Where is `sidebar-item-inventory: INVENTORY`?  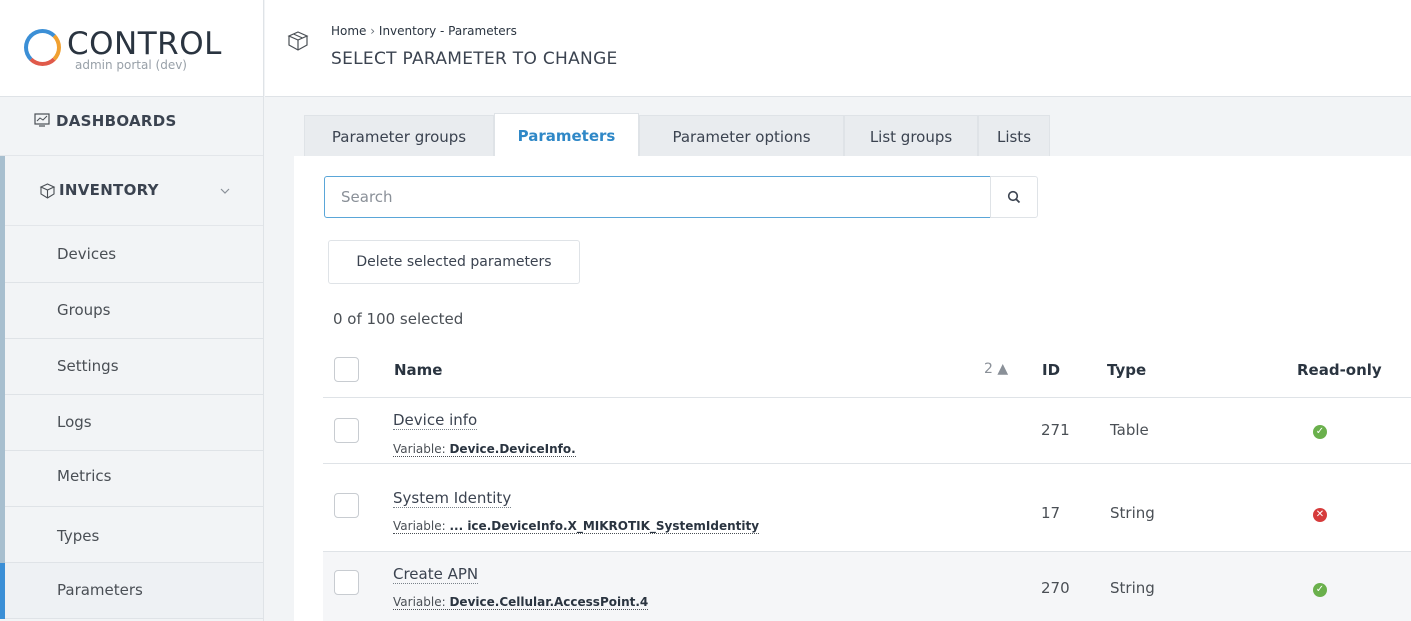
sidebar-item-inventory: INVENTORY is located at coordinates (131, 191).